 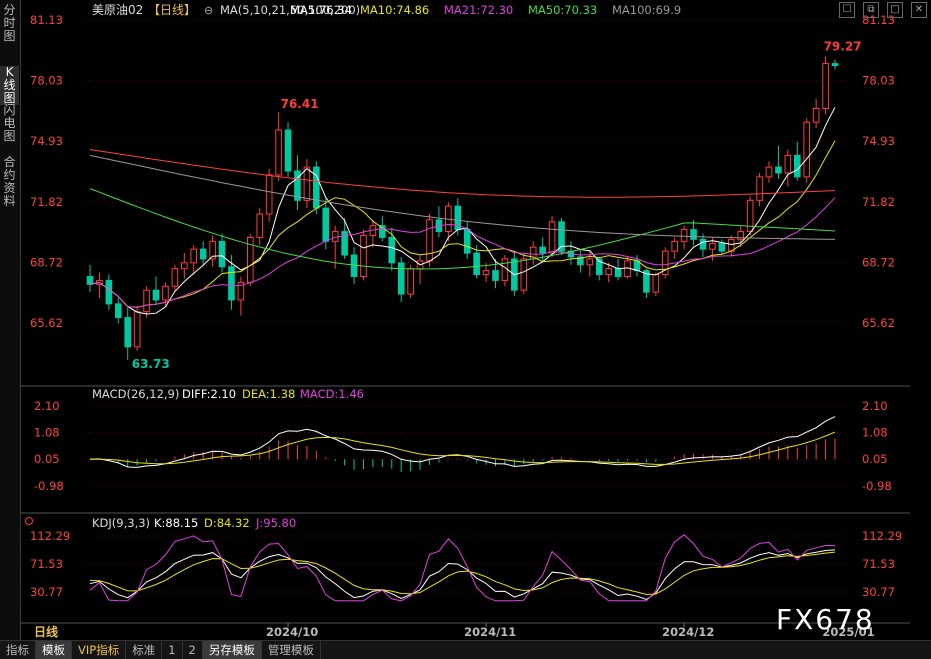 I want to click on low-annotation: 63.73, so click(x=151, y=364).